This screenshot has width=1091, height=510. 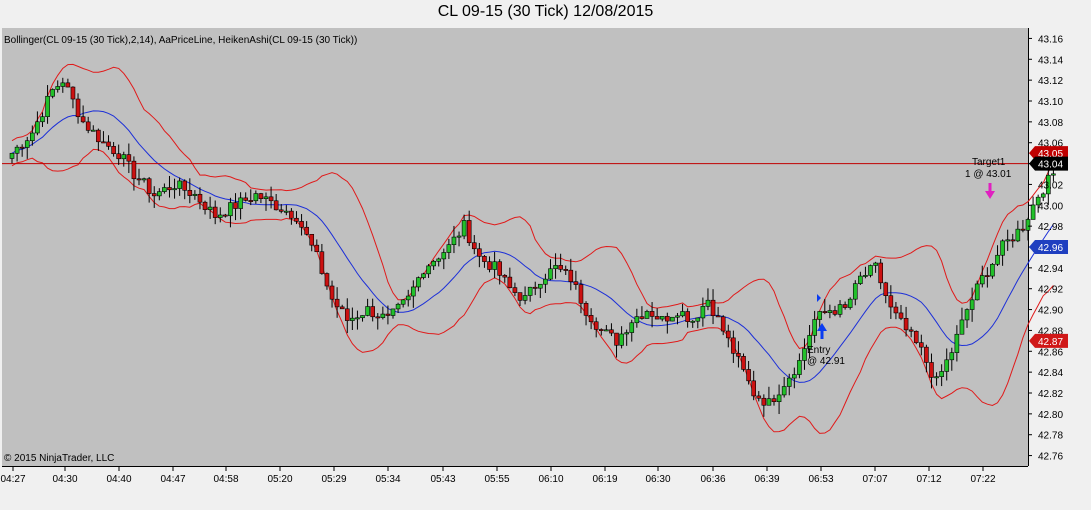 What do you see at coordinates (1050, 81) in the screenshot?
I see `y-tick-label: 43.12` at bounding box center [1050, 81].